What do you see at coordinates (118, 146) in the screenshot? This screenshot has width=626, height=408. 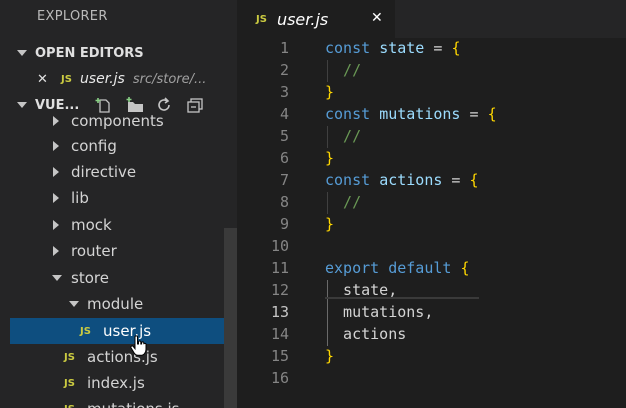 I see `tree-folder-config: config` at bounding box center [118, 146].